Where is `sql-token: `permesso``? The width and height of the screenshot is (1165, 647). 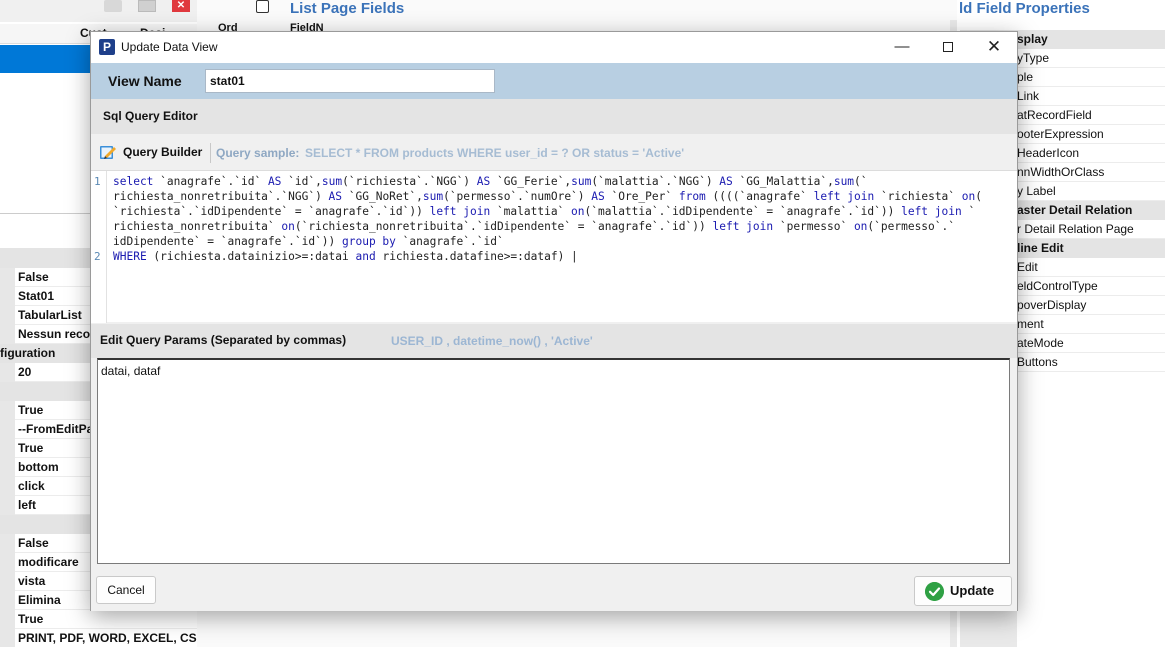
sql-token: `permesso` is located at coordinates (813, 226).